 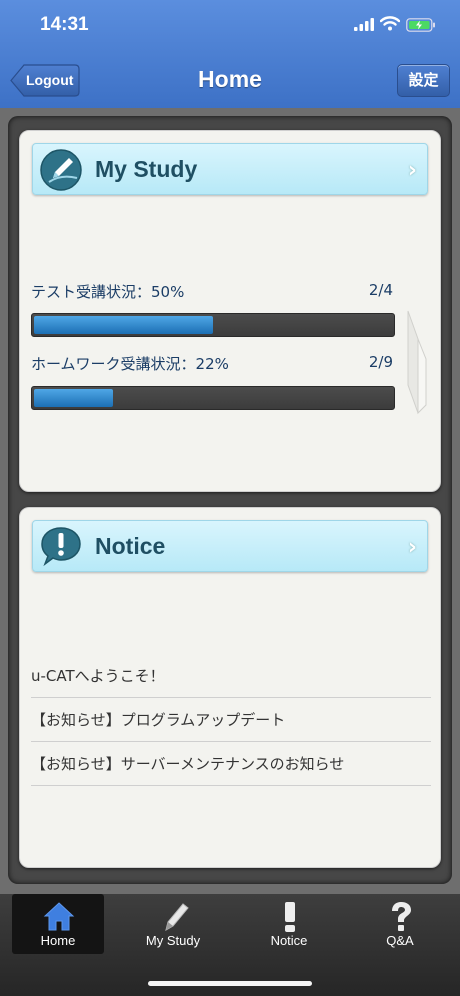 What do you see at coordinates (146, 169) in the screenshot?
I see `my-study-title: My Study` at bounding box center [146, 169].